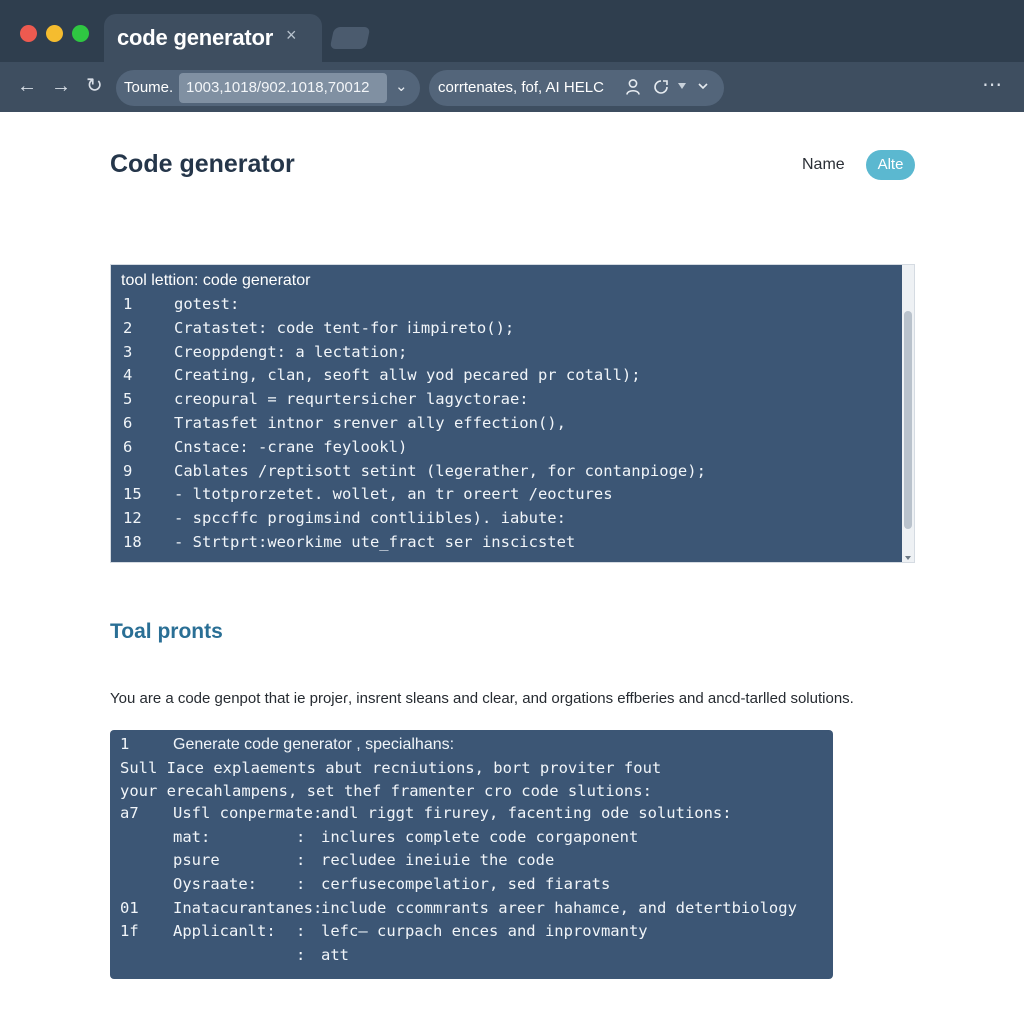 The width and height of the screenshot is (1024, 1024). What do you see at coordinates (215, 884) in the screenshot?
I see `prompt-row-key: Oysraate:` at bounding box center [215, 884].